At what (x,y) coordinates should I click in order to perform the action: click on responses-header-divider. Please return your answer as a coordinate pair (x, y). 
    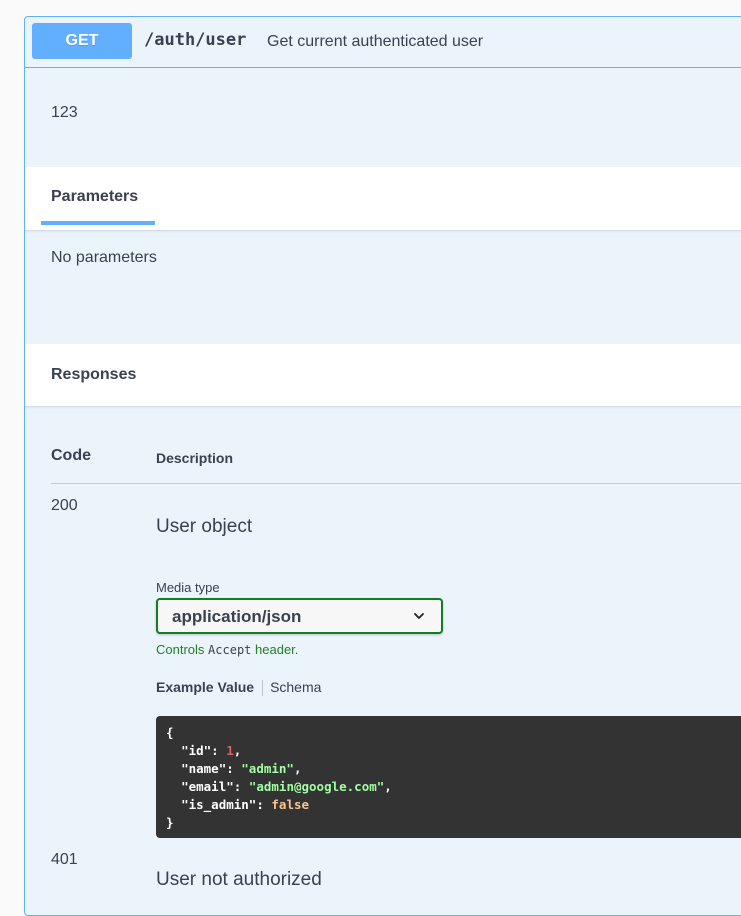
    Looking at the image, I should click on (396, 483).